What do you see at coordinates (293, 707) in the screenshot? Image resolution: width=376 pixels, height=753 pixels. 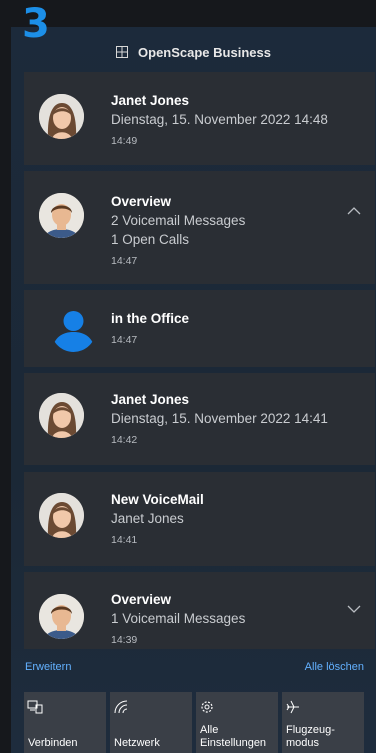 I see `airplane-icon` at bounding box center [293, 707].